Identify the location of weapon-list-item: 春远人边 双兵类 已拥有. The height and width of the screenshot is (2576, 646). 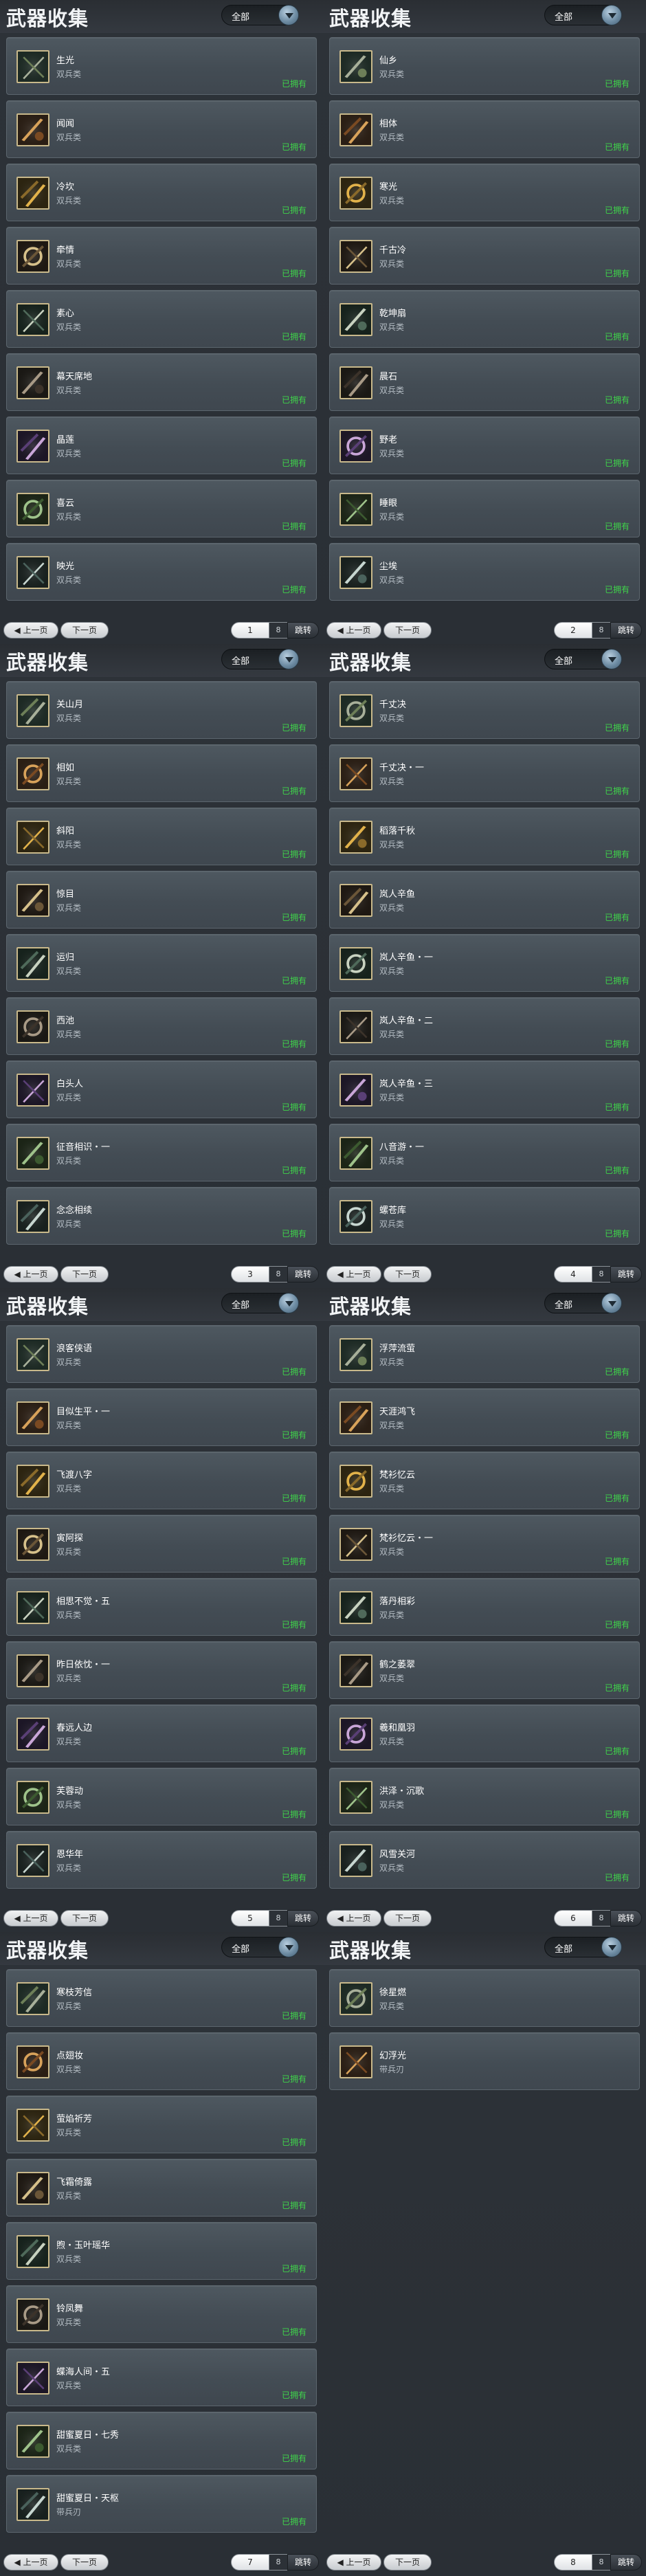
(161, 1734).